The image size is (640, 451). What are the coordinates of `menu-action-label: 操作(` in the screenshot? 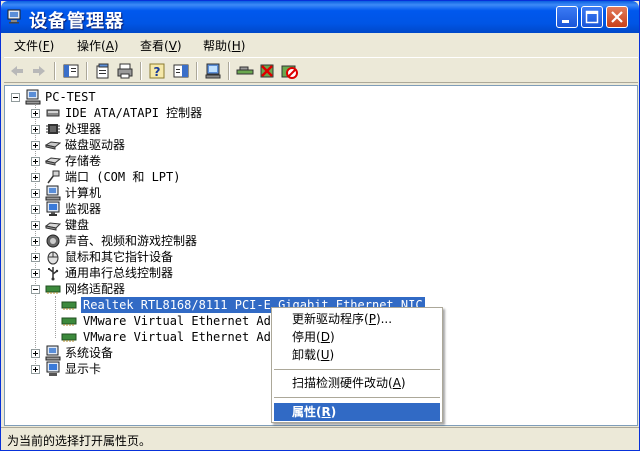 It's located at (91, 46).